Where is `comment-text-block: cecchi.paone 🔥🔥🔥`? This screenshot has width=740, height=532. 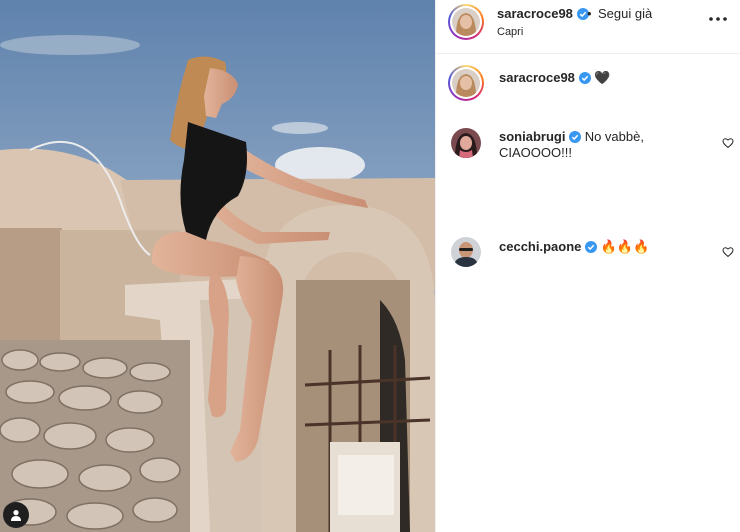 comment-text-block: cecchi.paone 🔥🔥🔥 is located at coordinates (599, 247).